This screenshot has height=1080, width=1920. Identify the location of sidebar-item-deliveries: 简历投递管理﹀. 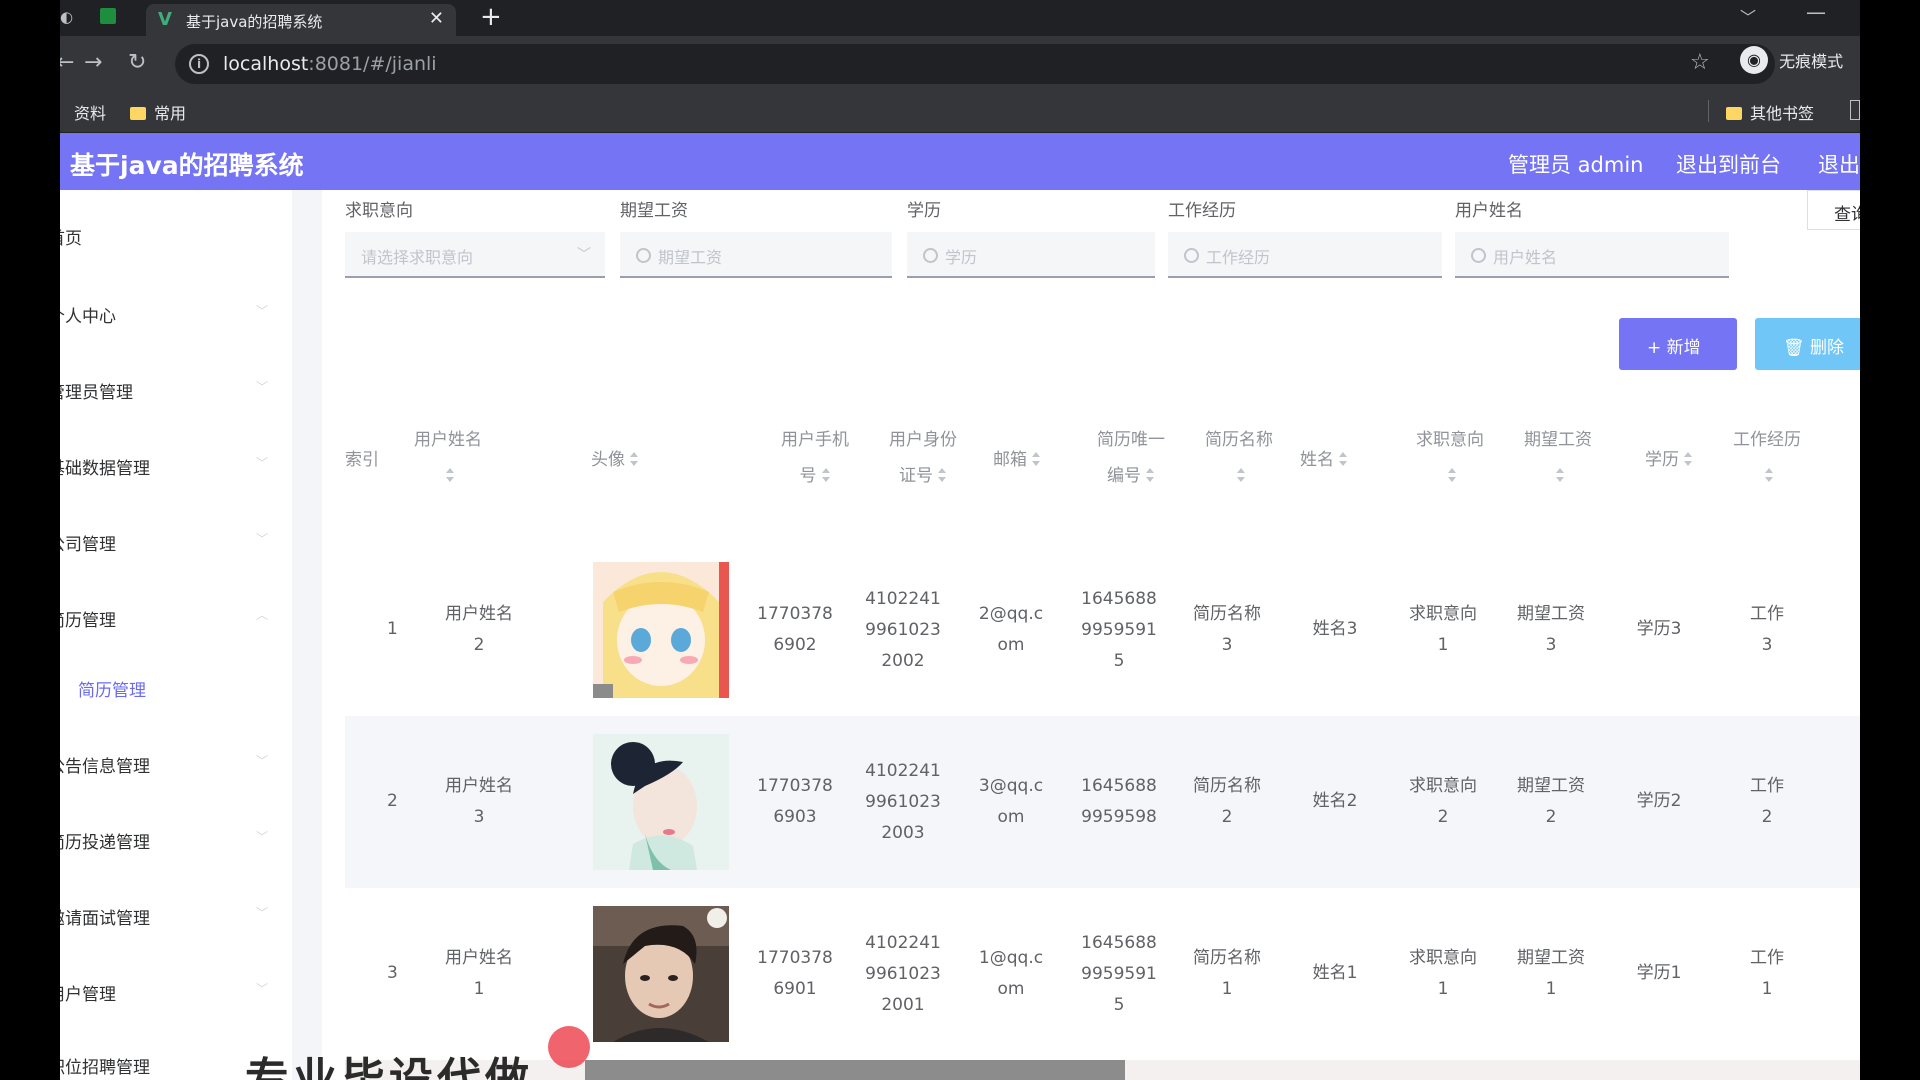
(170, 840).